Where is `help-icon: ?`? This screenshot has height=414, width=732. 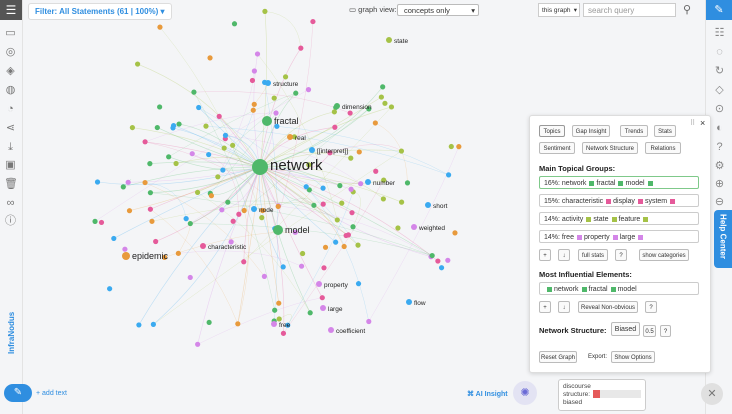 help-icon: ? is located at coordinates (719, 147).